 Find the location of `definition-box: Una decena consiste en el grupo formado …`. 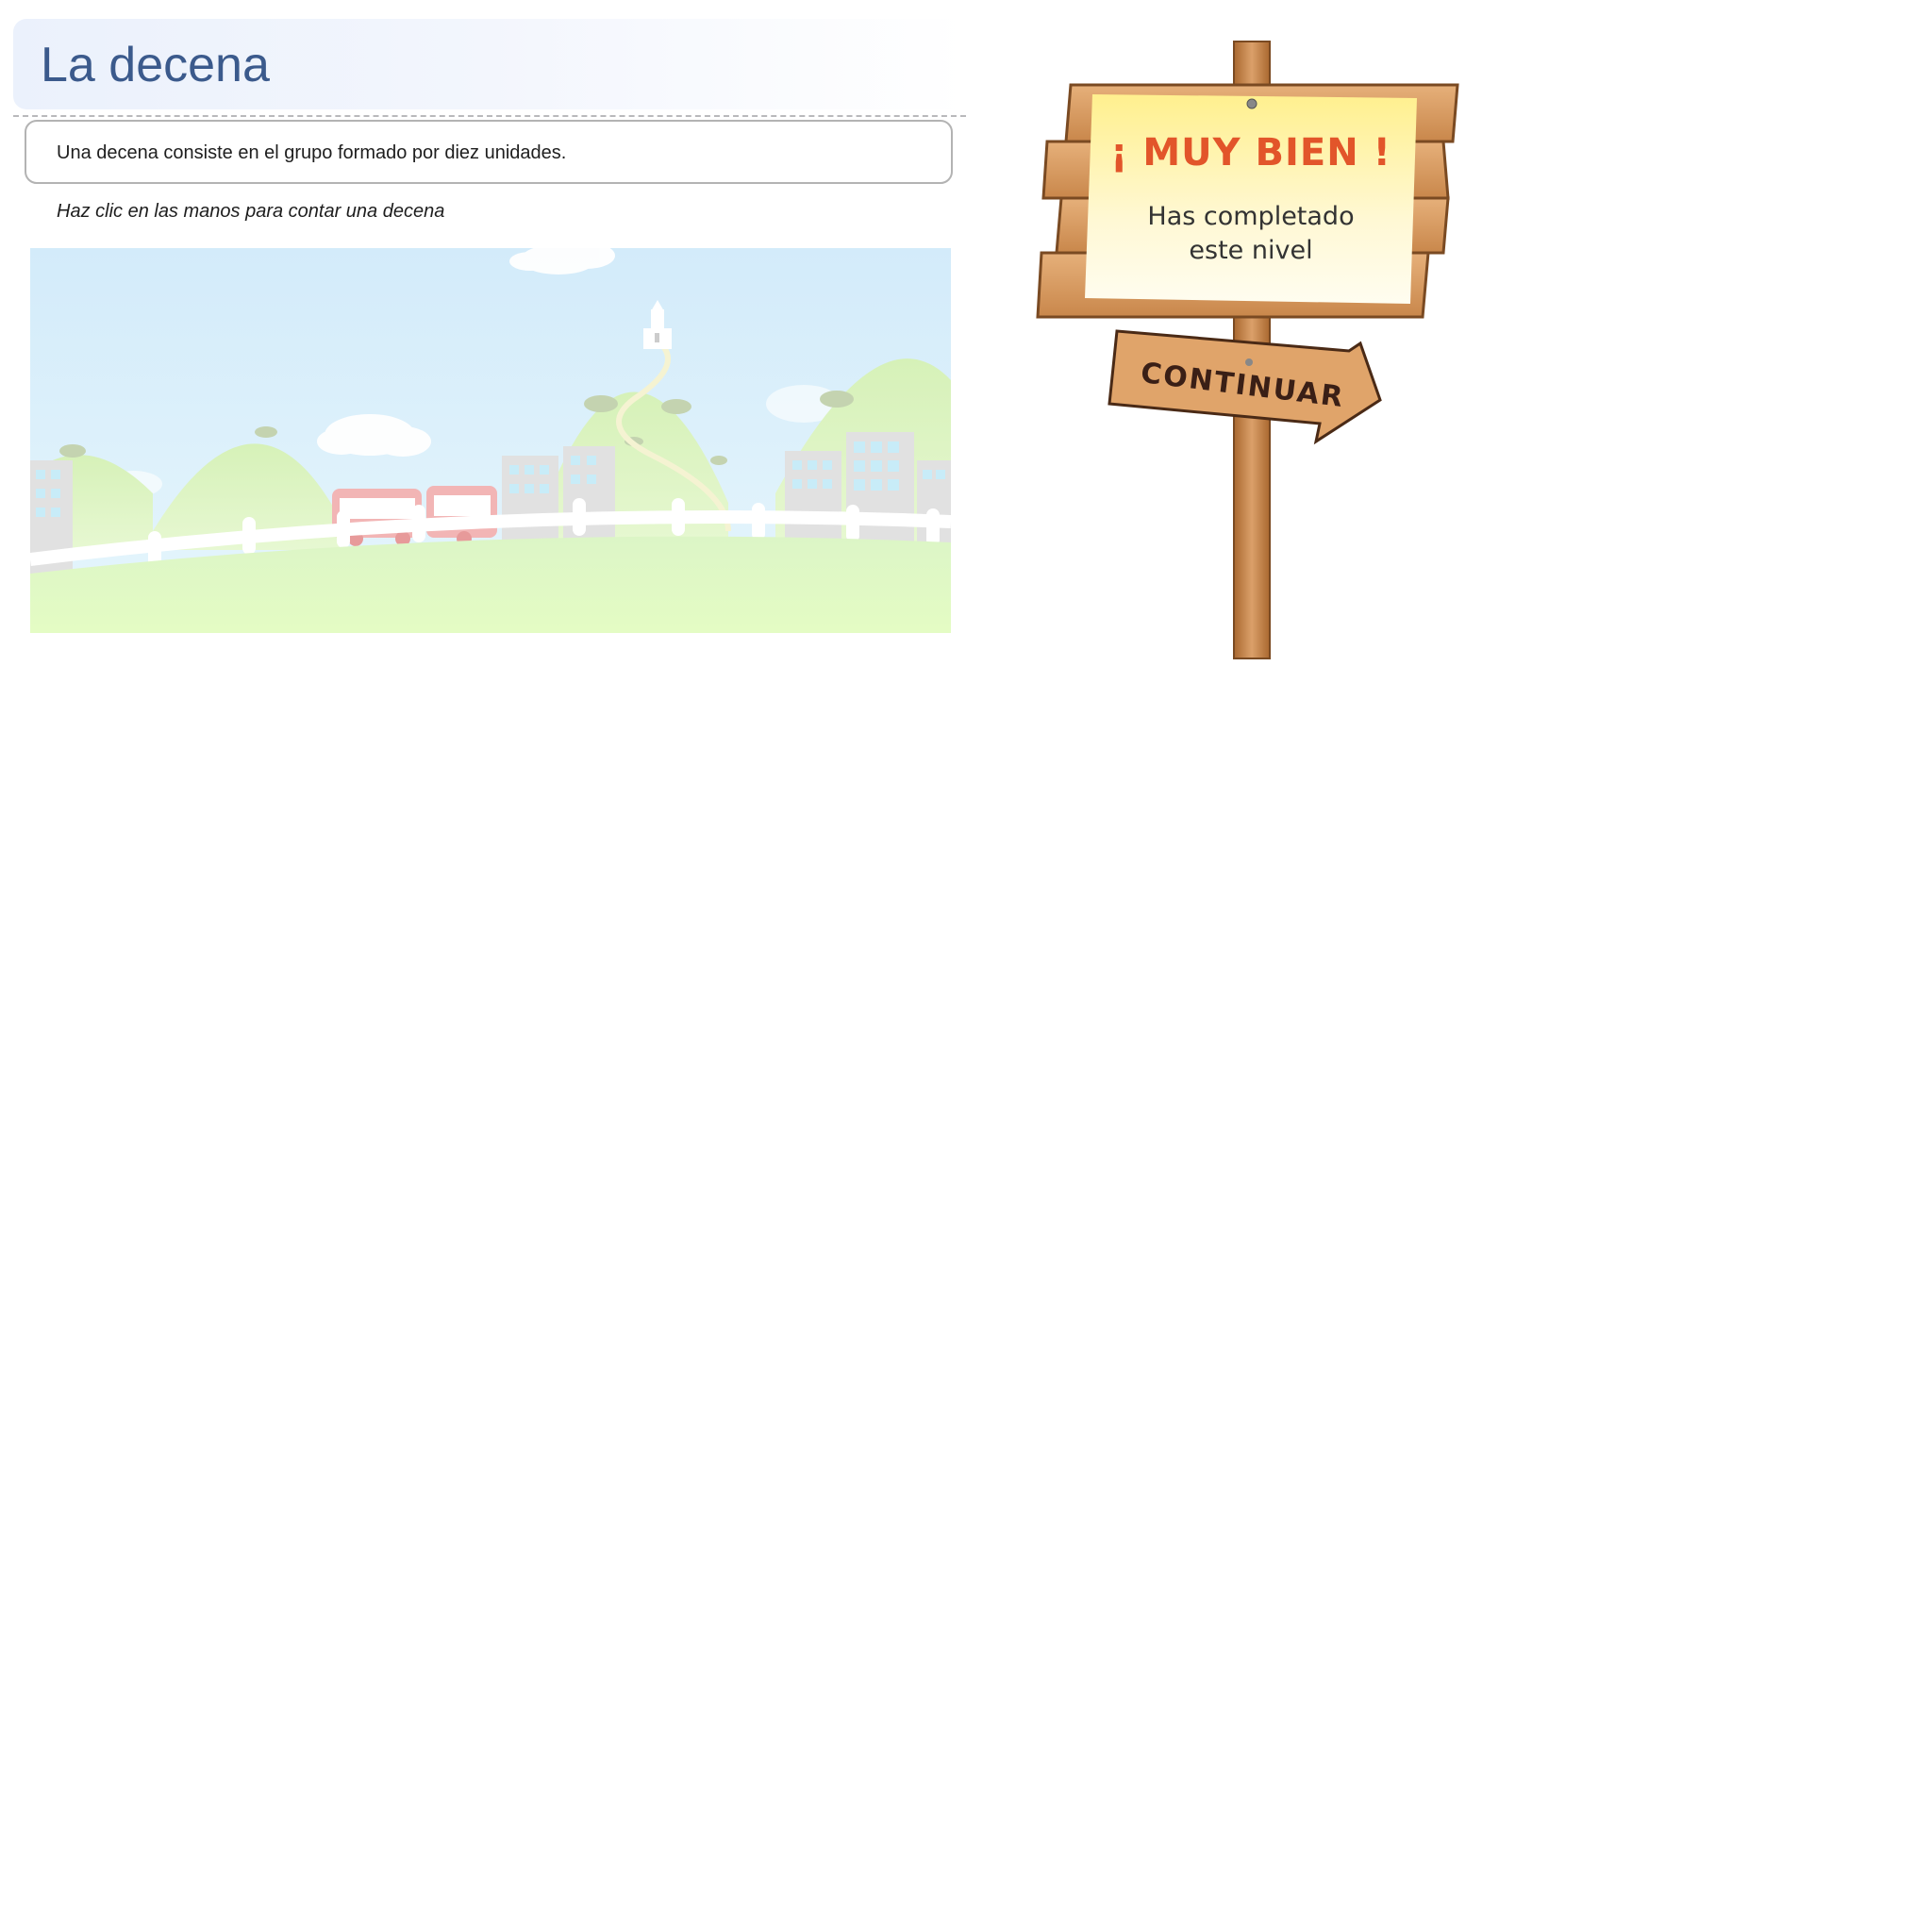

definition-box: Una decena consiste en el grupo formado … is located at coordinates (489, 152).